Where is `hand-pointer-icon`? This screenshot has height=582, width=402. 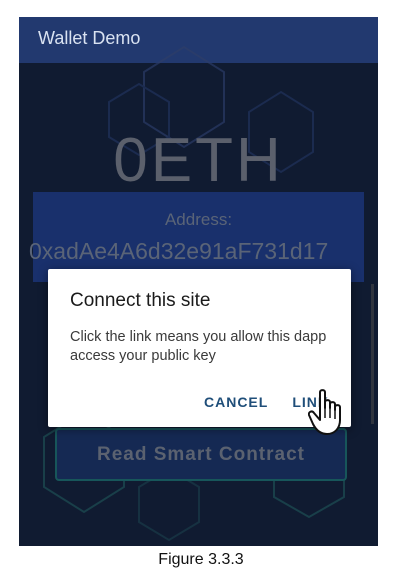 hand-pointer-icon is located at coordinates (324, 412).